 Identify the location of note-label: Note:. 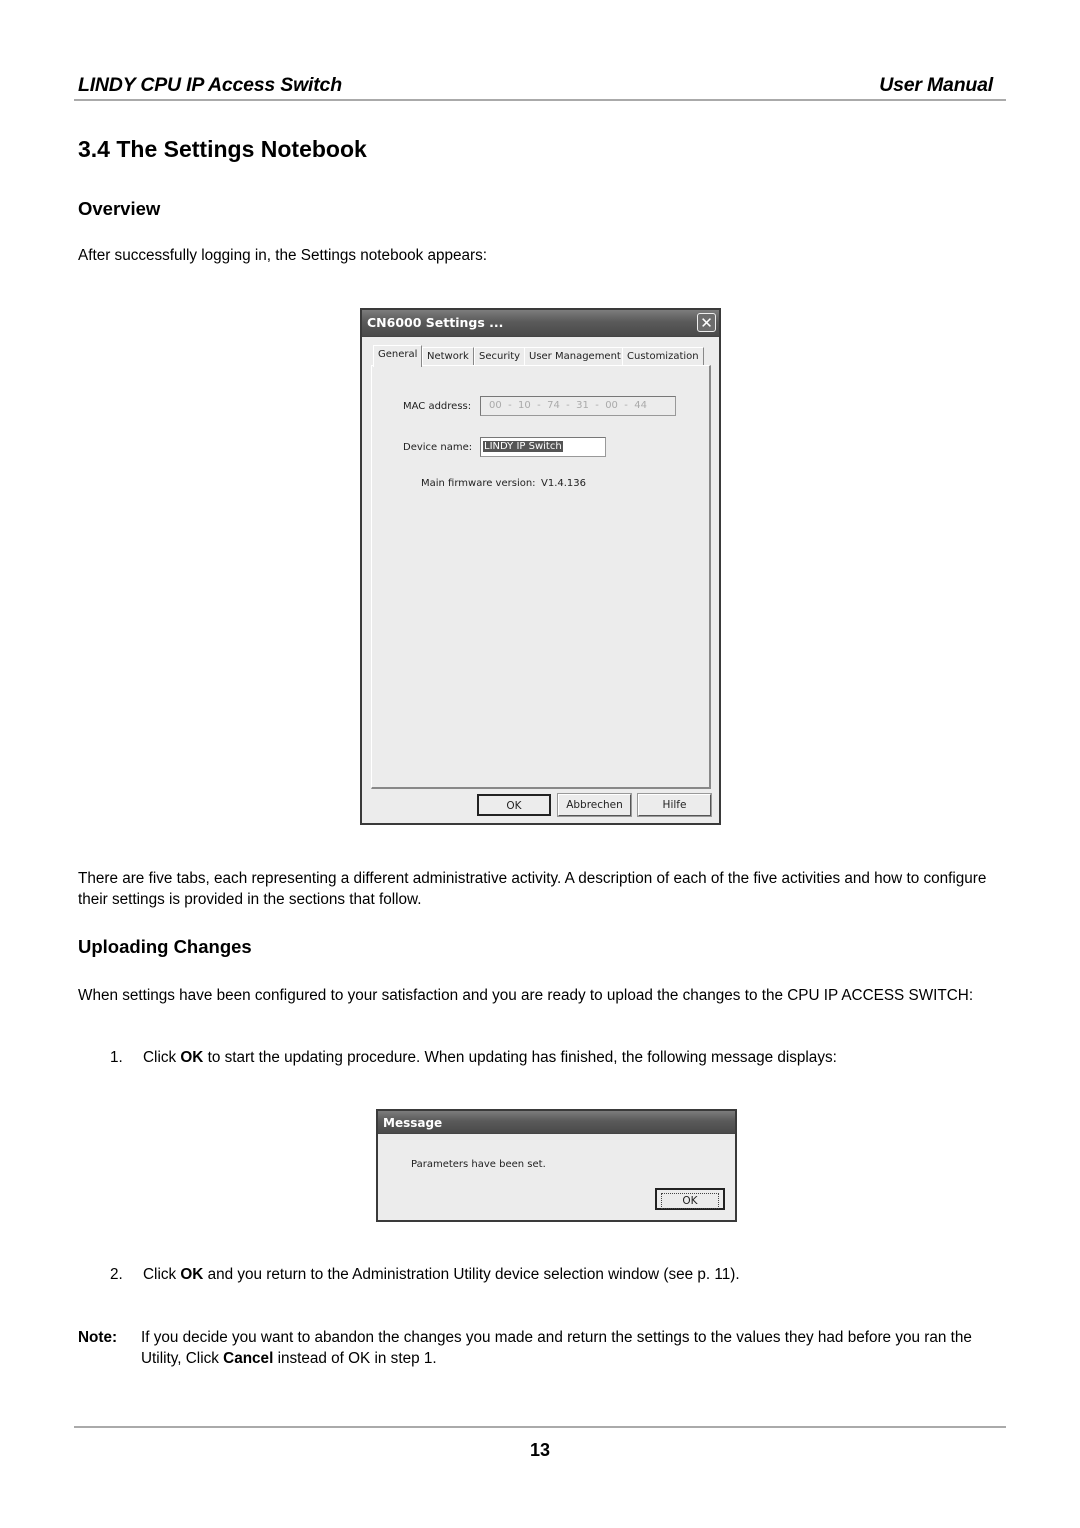
(98, 1337).